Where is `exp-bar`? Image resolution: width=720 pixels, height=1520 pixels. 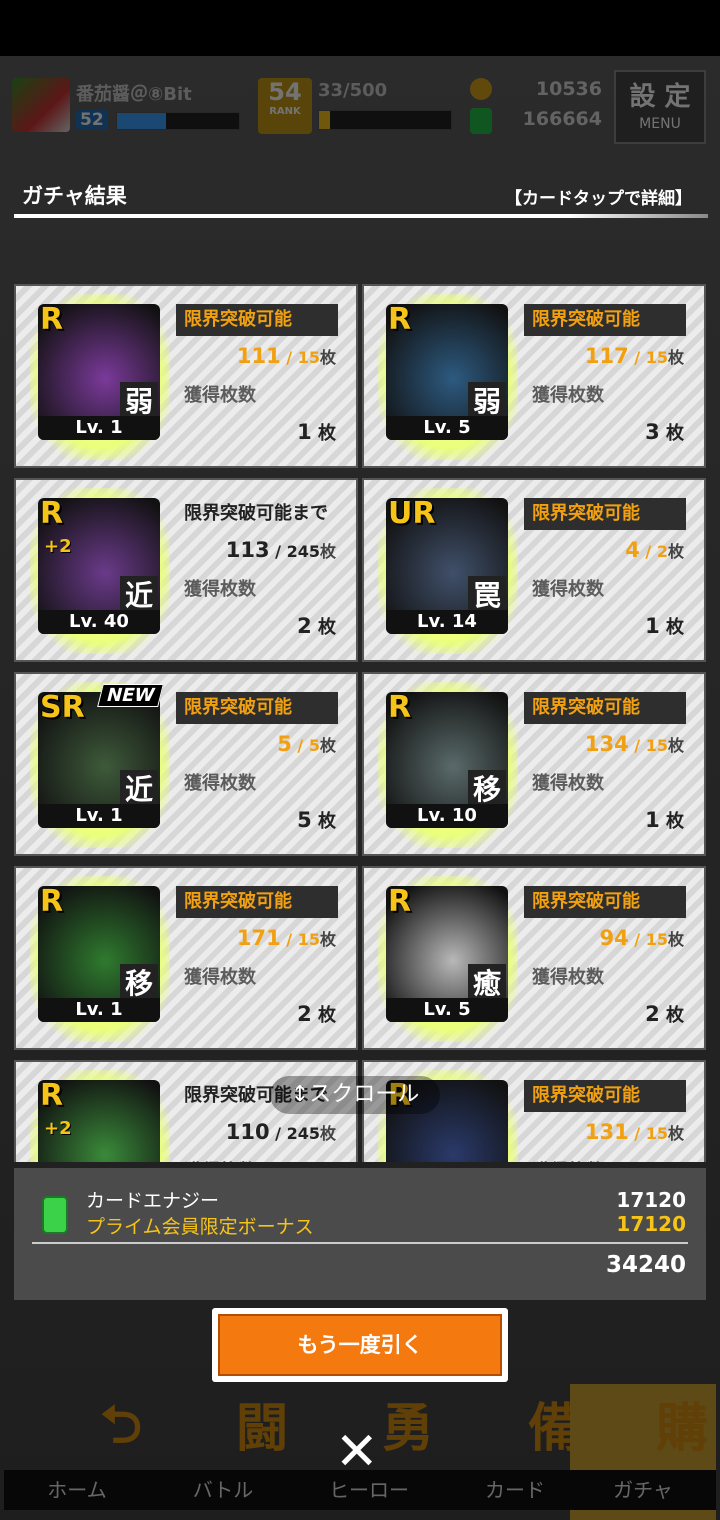
exp-bar is located at coordinates (178, 121).